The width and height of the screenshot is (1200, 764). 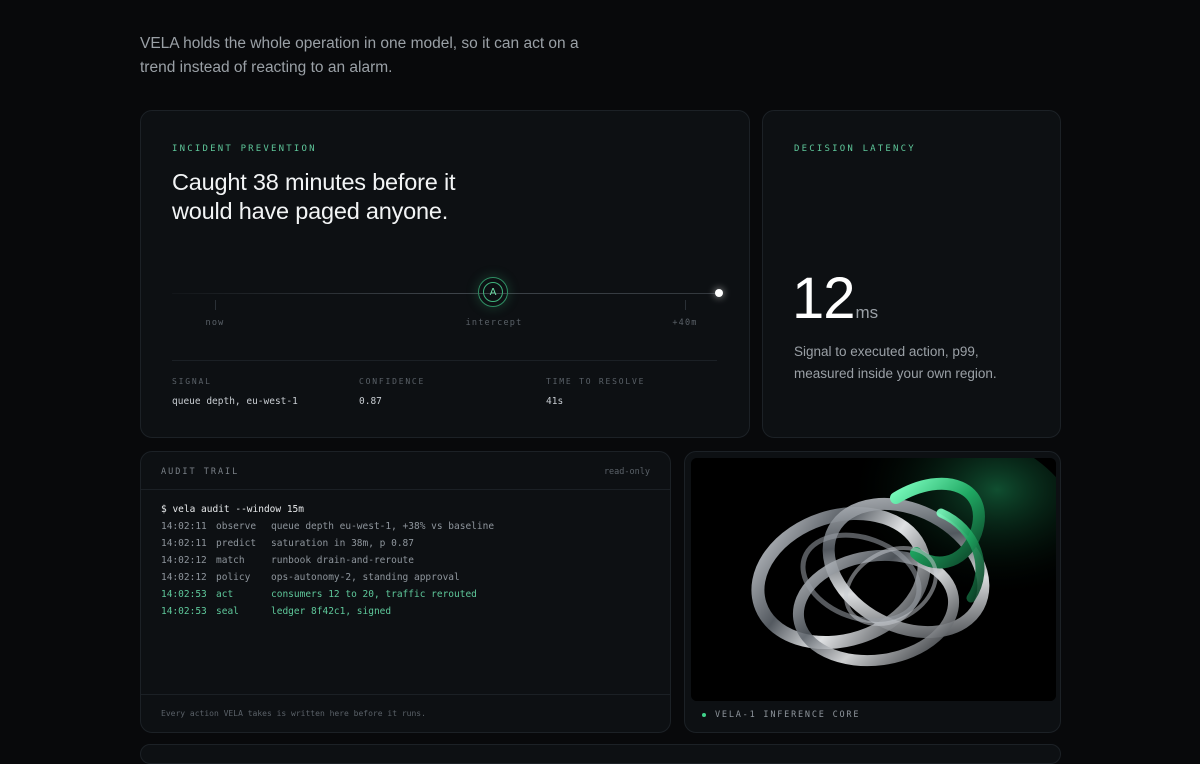 What do you see at coordinates (600, 754) in the screenshot?
I see `next-section-card` at bounding box center [600, 754].